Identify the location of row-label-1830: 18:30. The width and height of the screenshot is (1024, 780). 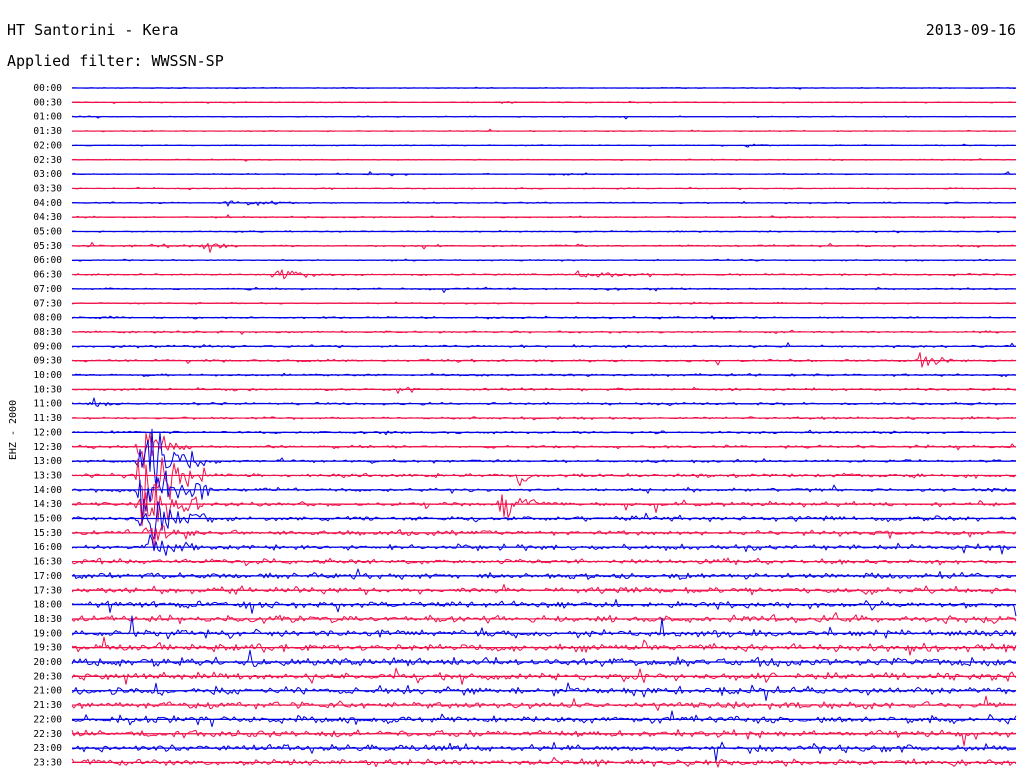
(47, 619).